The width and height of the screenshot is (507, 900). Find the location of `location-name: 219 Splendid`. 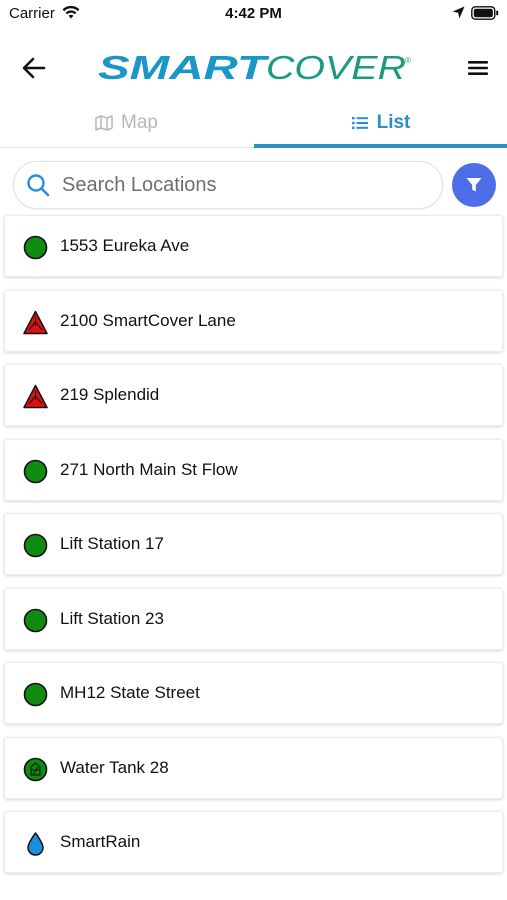

location-name: 219 Splendid is located at coordinates (110, 394).